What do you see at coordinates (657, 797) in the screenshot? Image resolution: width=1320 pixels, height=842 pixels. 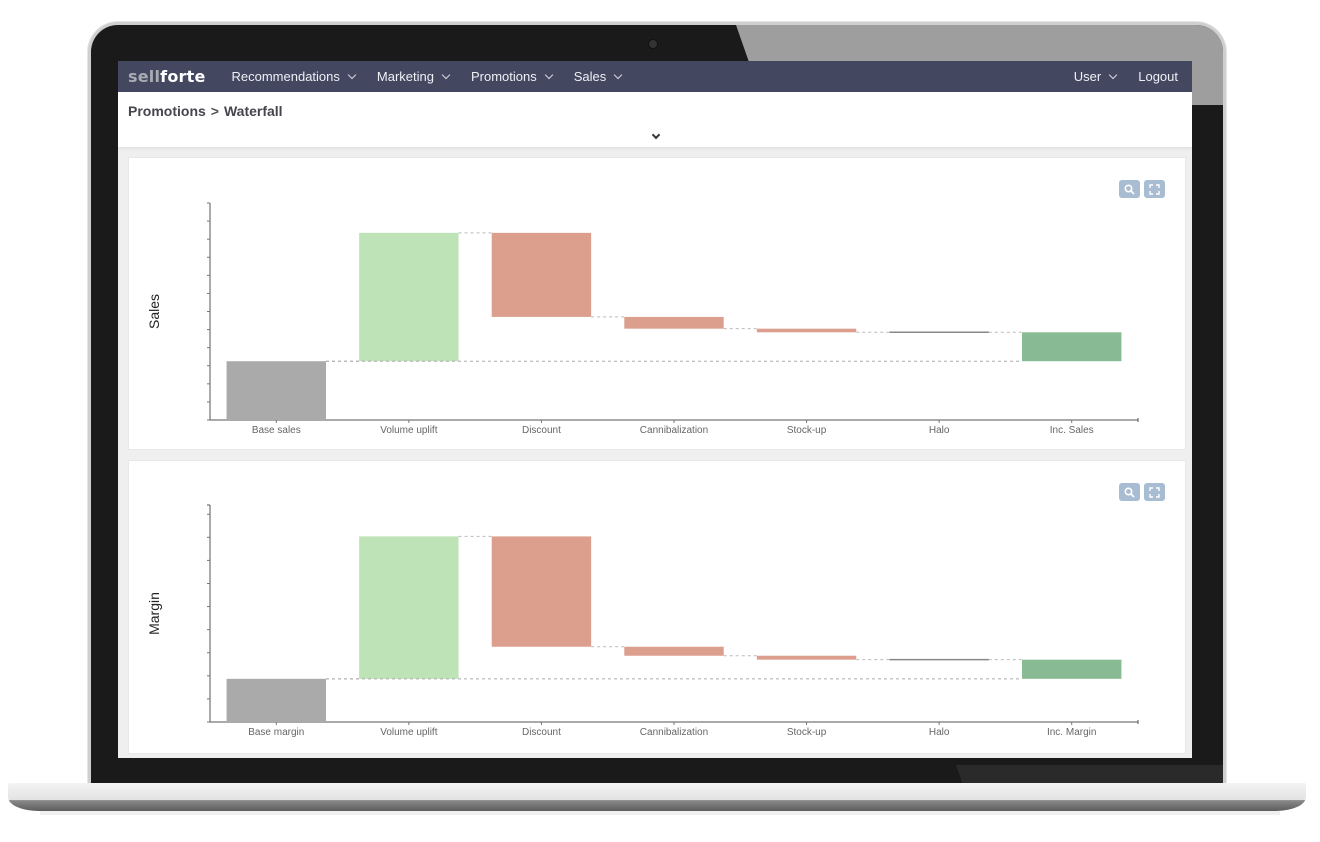 I see `laptop-base` at bounding box center [657, 797].